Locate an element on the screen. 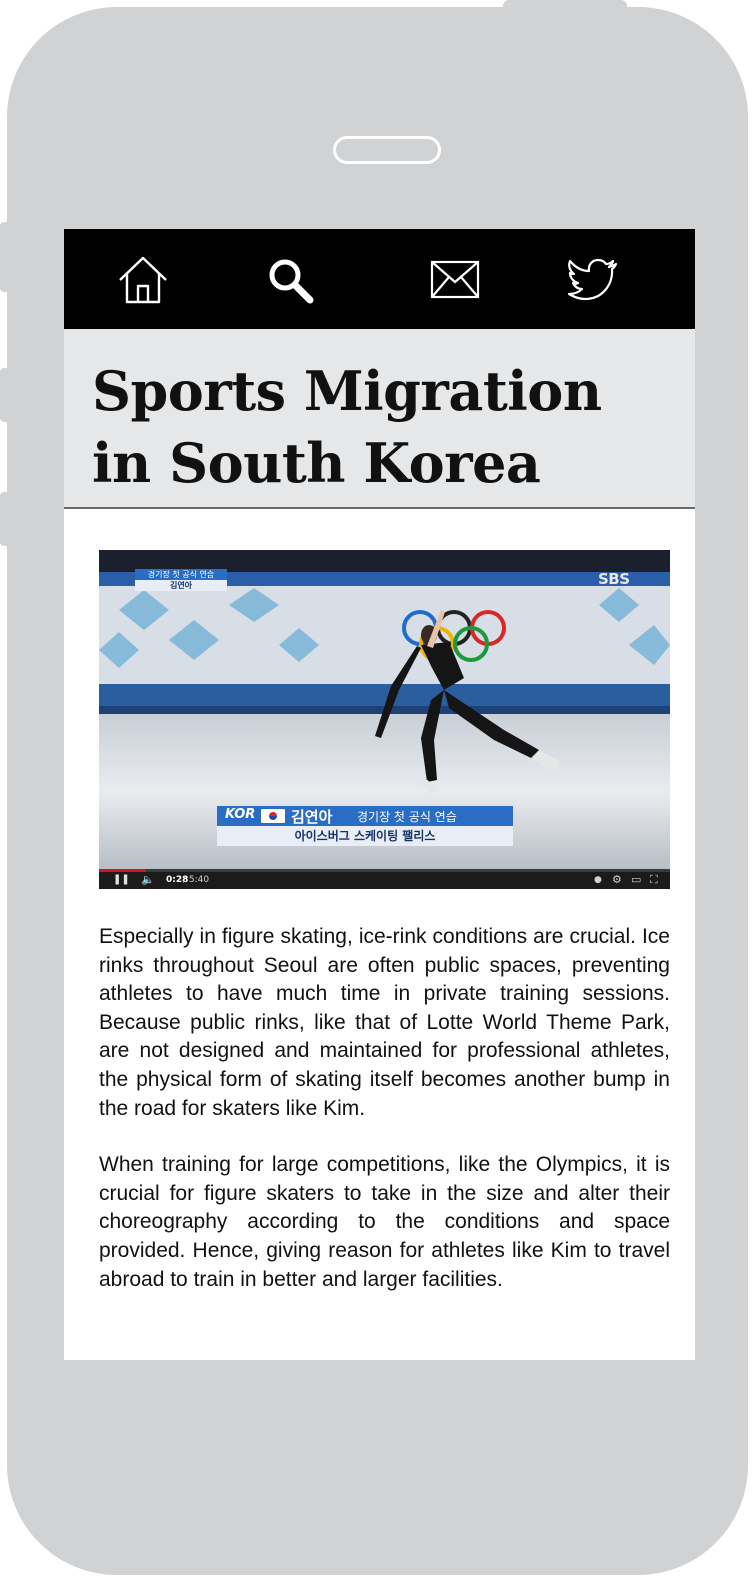 The image size is (754, 1580). athlete-name: 김연아 is located at coordinates (312, 817).